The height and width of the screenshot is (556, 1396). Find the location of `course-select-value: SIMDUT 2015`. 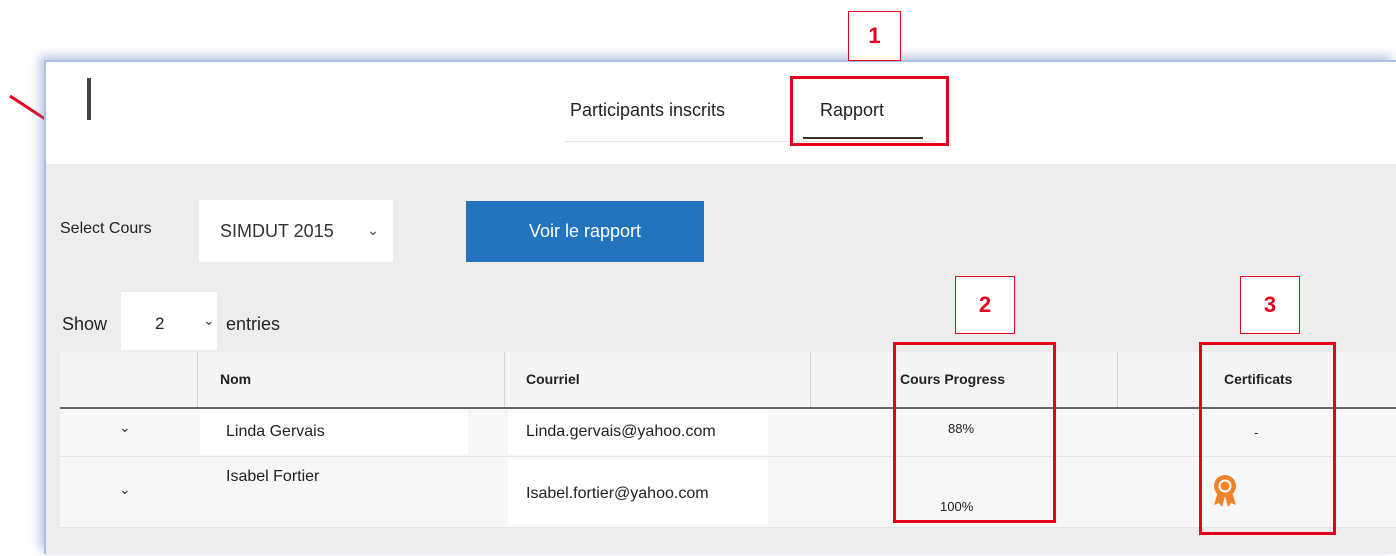

course-select-value: SIMDUT 2015 is located at coordinates (277, 230).